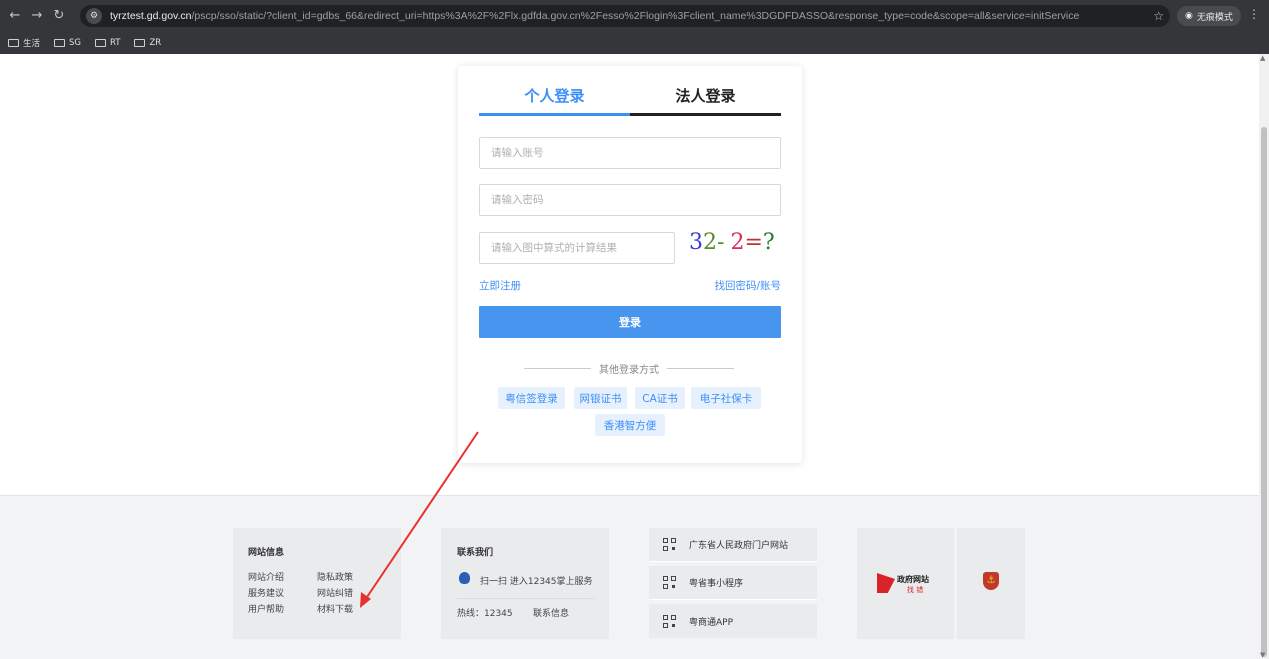 This screenshot has height=659, width=1269. Describe the element at coordinates (660, 398) in the screenshot. I see `alt-login-ca-cert: CA证书` at that location.